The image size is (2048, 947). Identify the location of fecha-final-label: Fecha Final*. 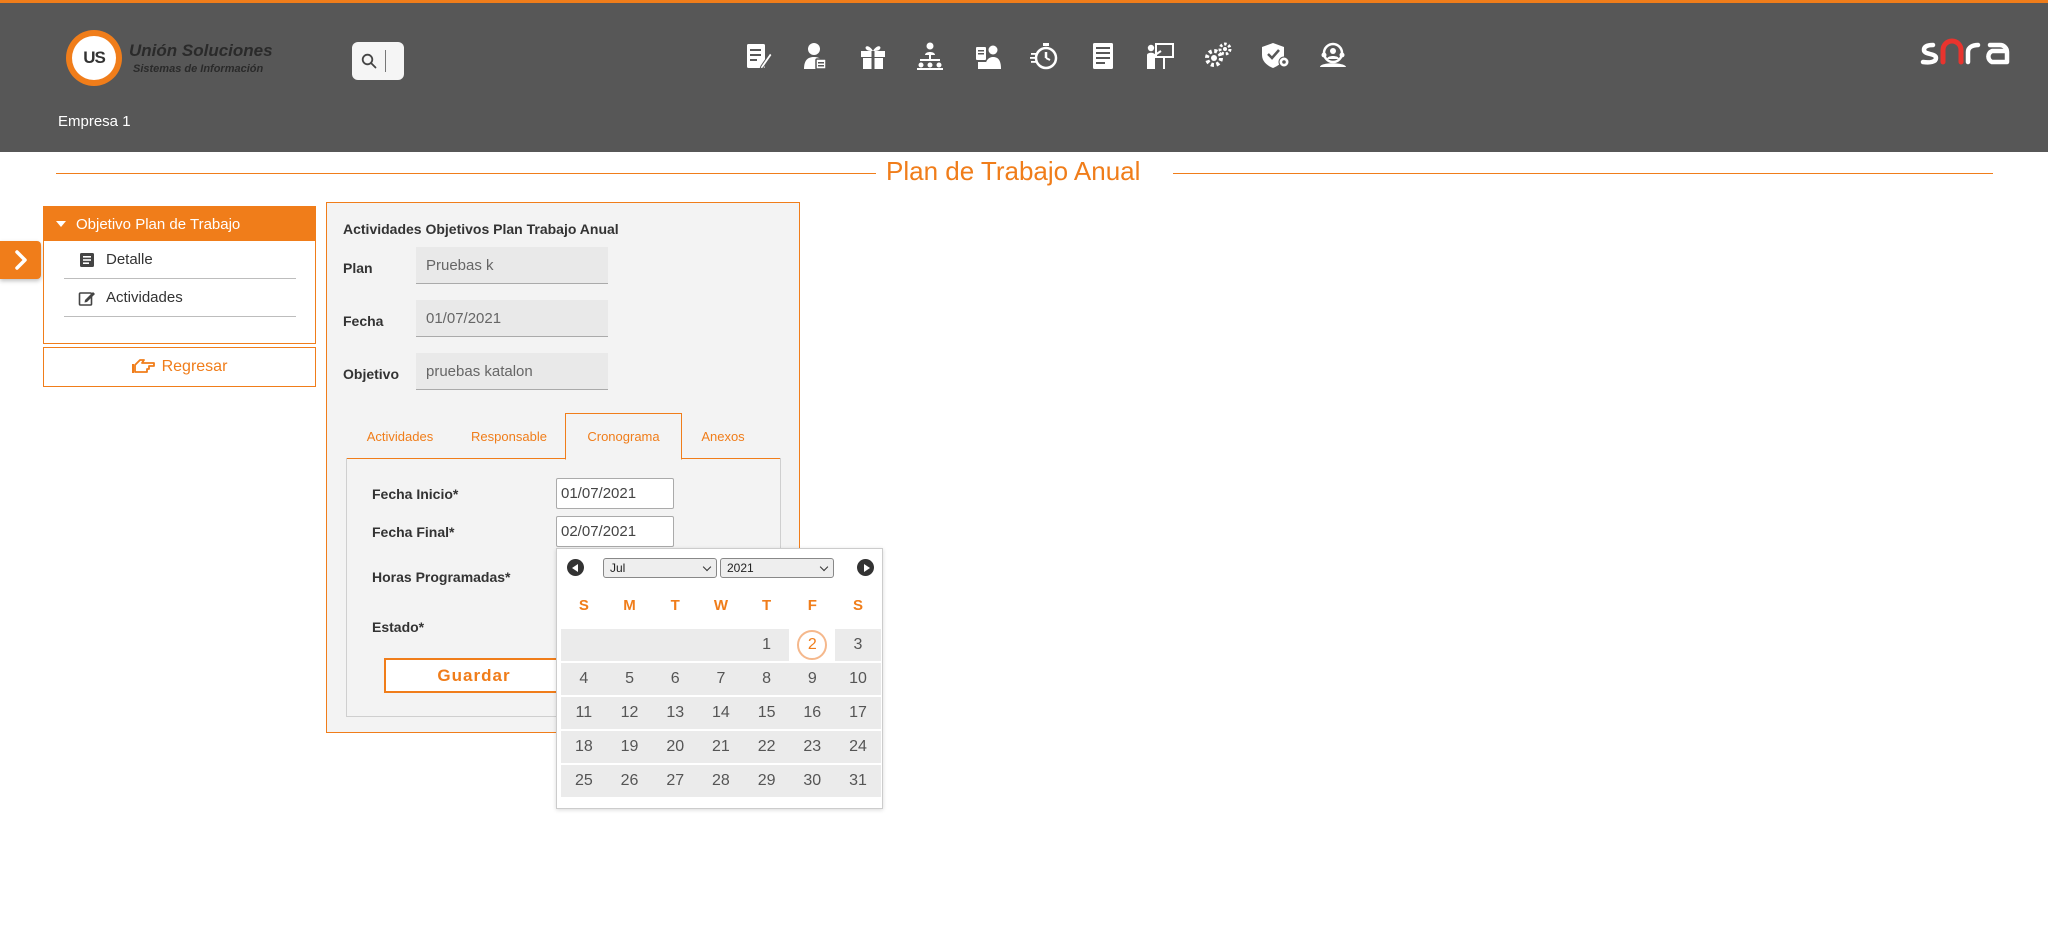
(413, 532).